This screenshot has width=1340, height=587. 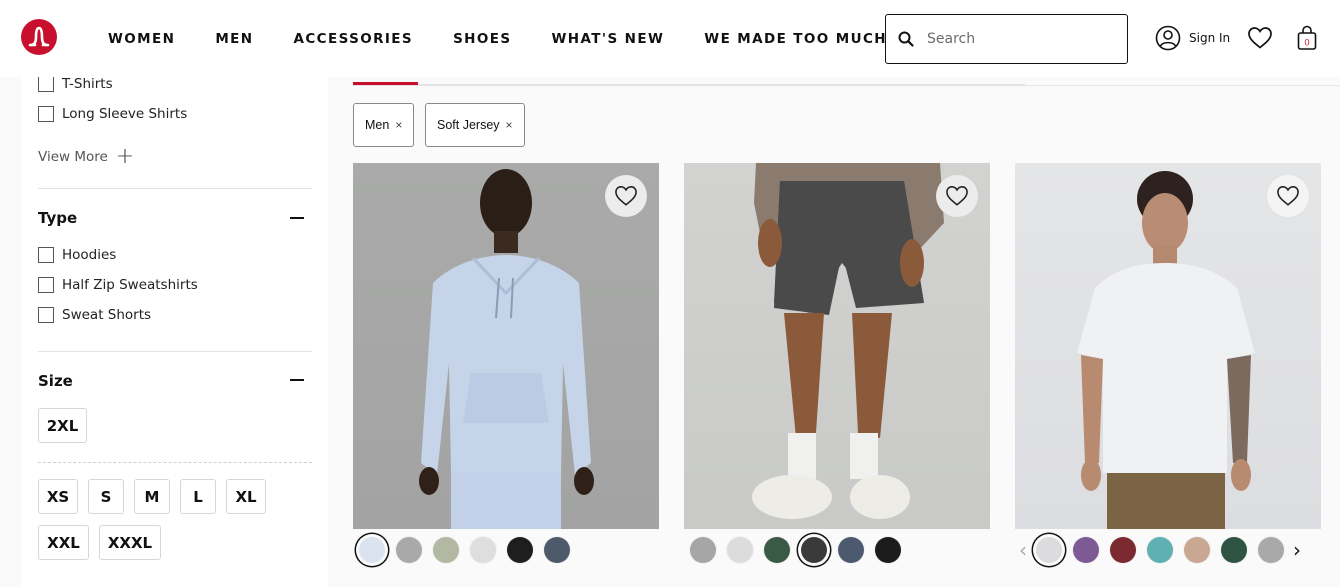 I want to click on collapse-type-icon, so click(x=297, y=218).